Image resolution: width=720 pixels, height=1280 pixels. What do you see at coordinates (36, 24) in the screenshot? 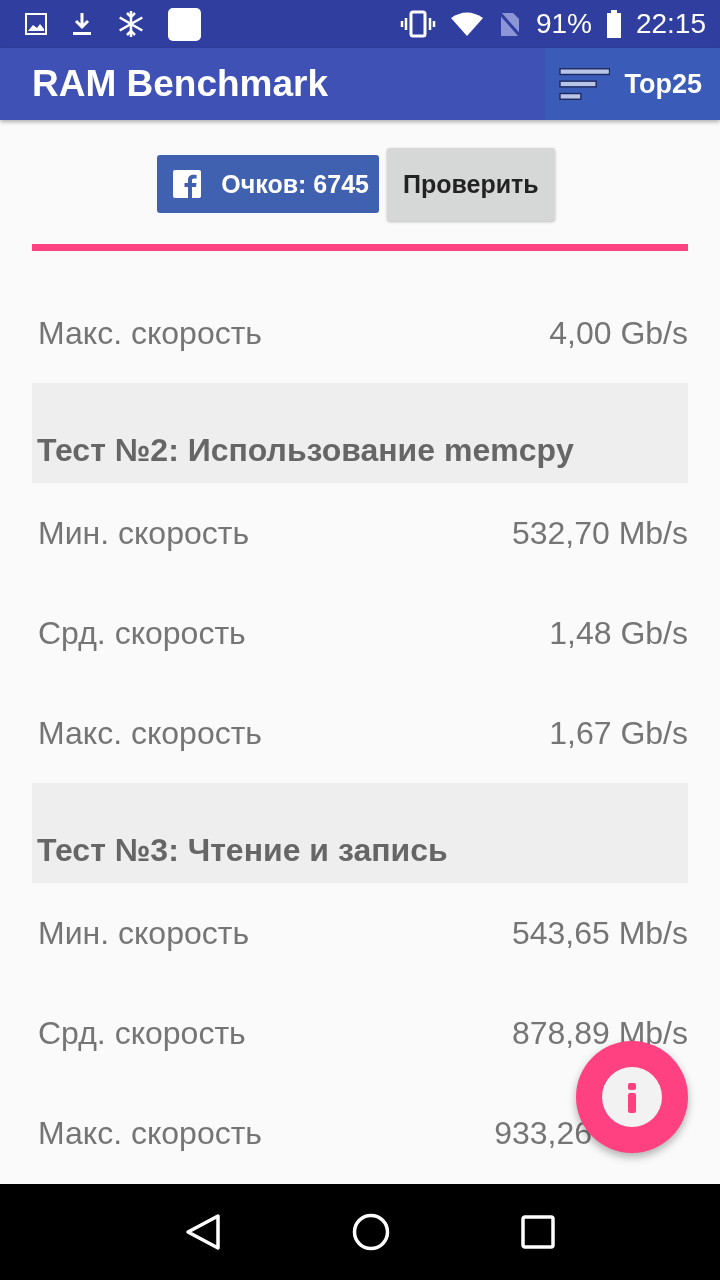
I see `image-icon` at bounding box center [36, 24].